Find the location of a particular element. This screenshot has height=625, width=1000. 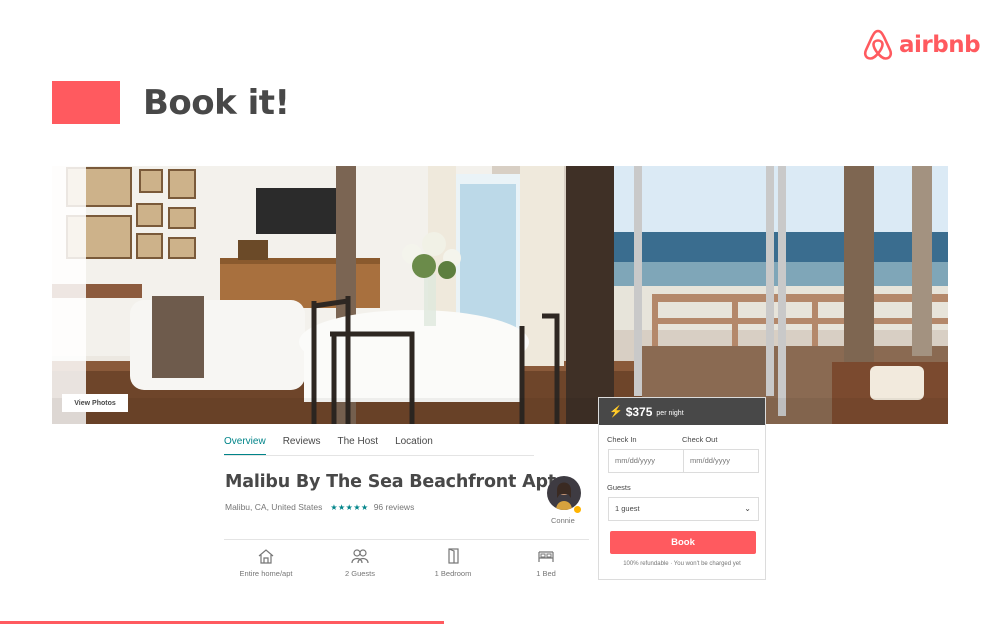

nightly-price: $375 is located at coordinates (639, 411).